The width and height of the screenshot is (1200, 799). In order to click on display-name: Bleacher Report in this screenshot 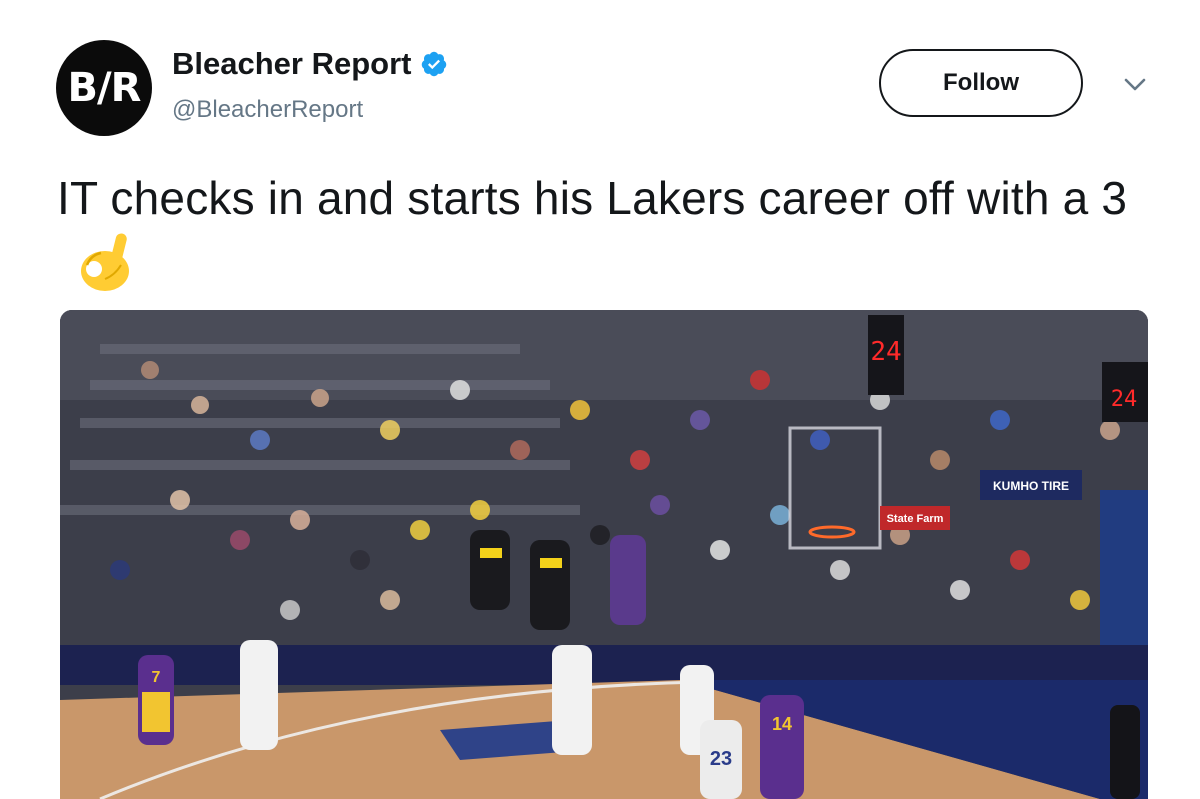, I will do `click(291, 64)`.